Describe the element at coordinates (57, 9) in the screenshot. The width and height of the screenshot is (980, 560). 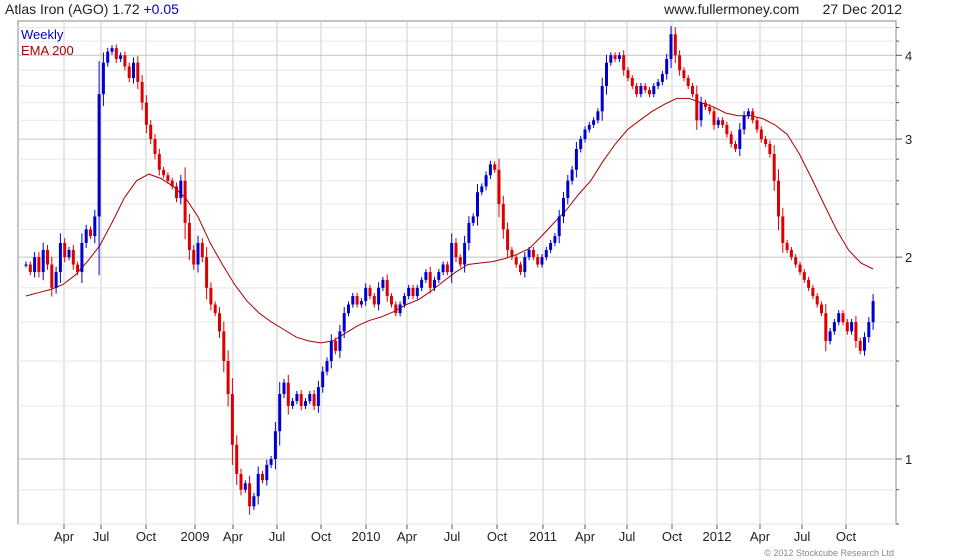
I see `symbol-label: Atlas Iron (AGO)` at that location.